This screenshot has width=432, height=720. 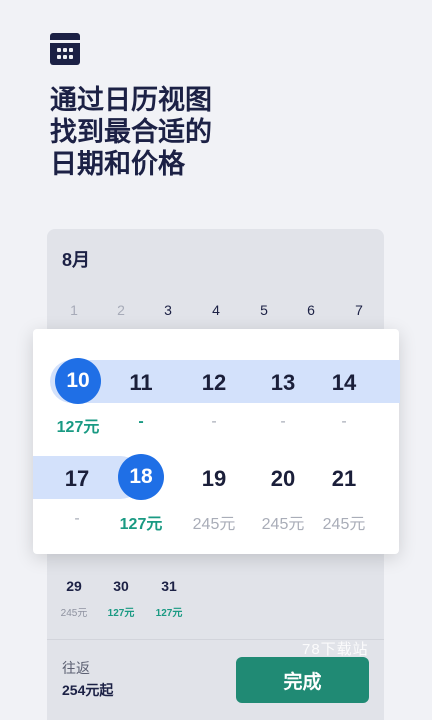 What do you see at coordinates (220, 132) in the screenshot?
I see `headline: 通过日历视图 找到最合适的 日期和价格` at bounding box center [220, 132].